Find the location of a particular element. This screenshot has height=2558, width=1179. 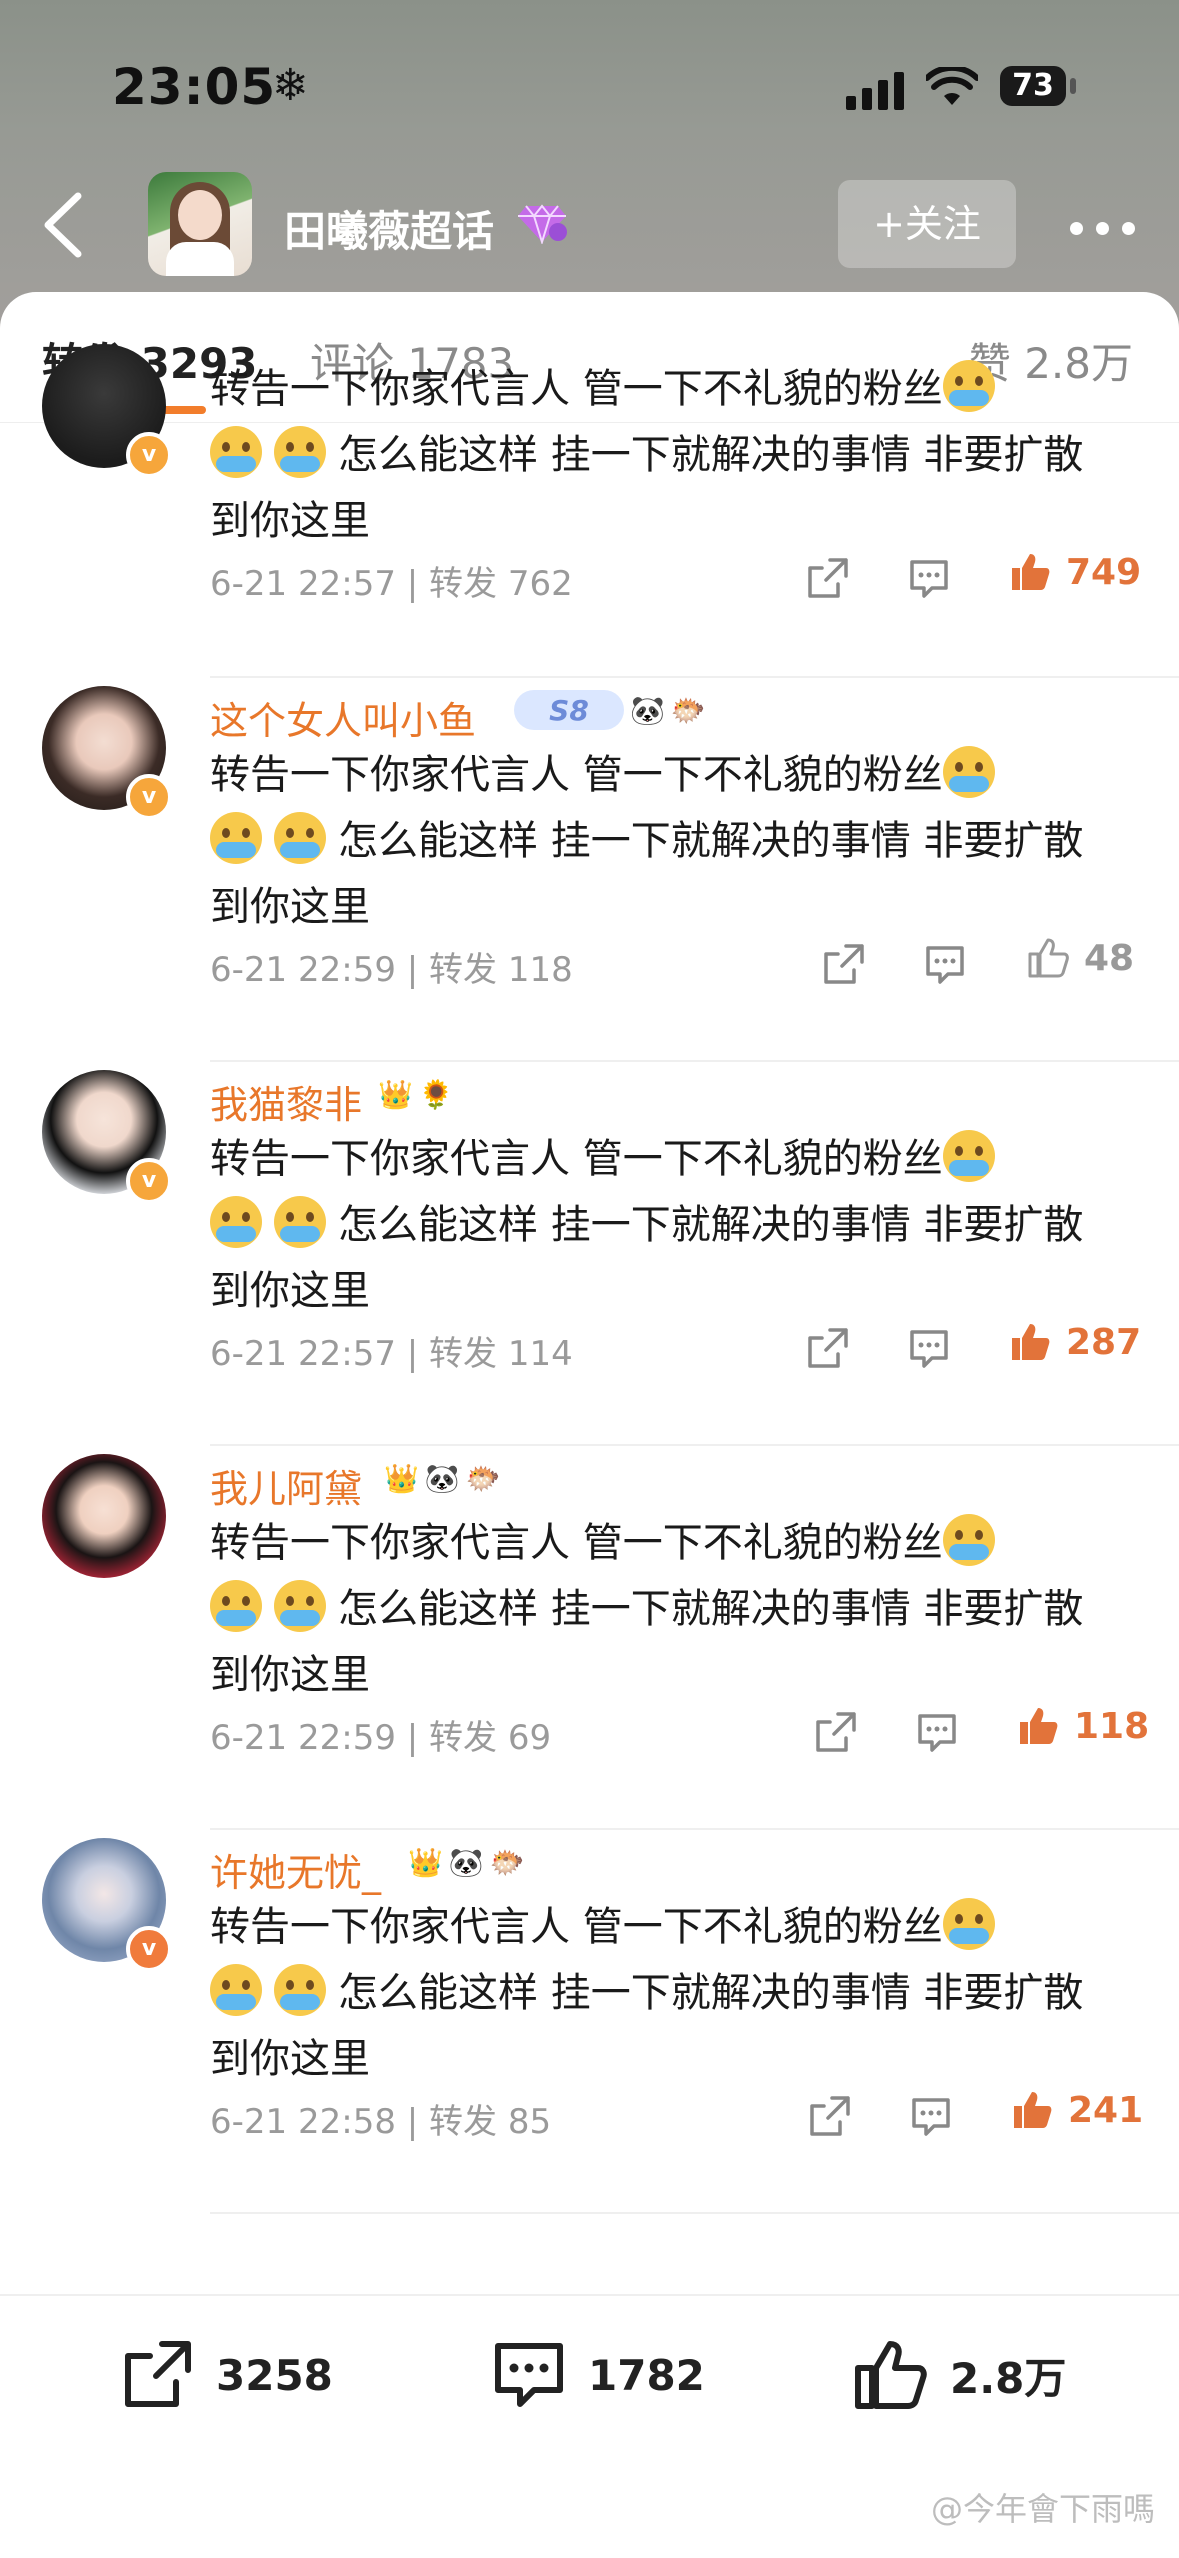

battery-tip is located at coordinates (1073, 86).